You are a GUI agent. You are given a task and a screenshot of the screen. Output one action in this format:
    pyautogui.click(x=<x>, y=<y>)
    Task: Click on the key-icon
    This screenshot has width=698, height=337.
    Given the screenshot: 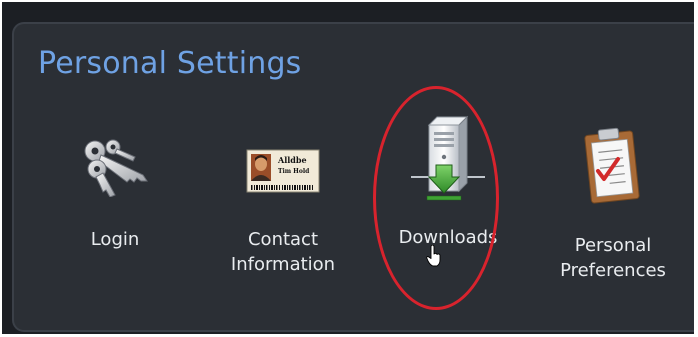 What is the action you would take?
    pyautogui.click(x=115, y=169)
    